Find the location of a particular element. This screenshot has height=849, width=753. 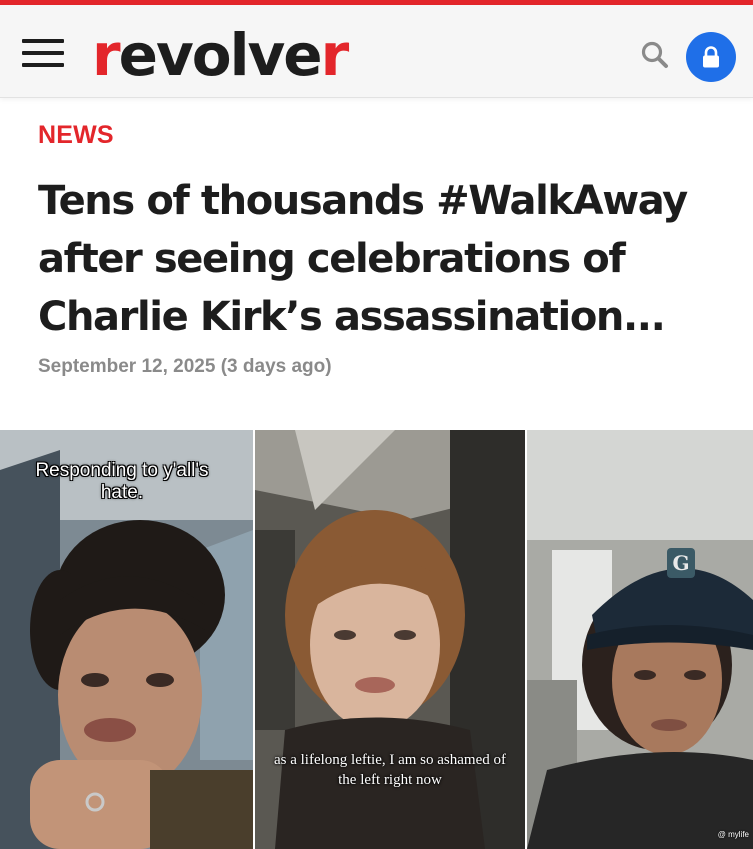

lock-icon is located at coordinates (711, 57).